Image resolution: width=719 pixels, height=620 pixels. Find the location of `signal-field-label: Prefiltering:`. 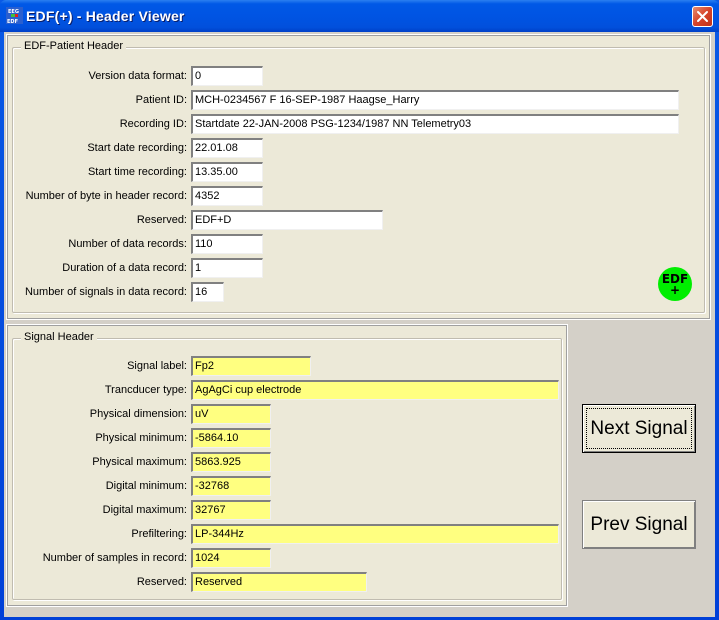

signal-field-label: Prefiltering: is located at coordinates (159, 534).